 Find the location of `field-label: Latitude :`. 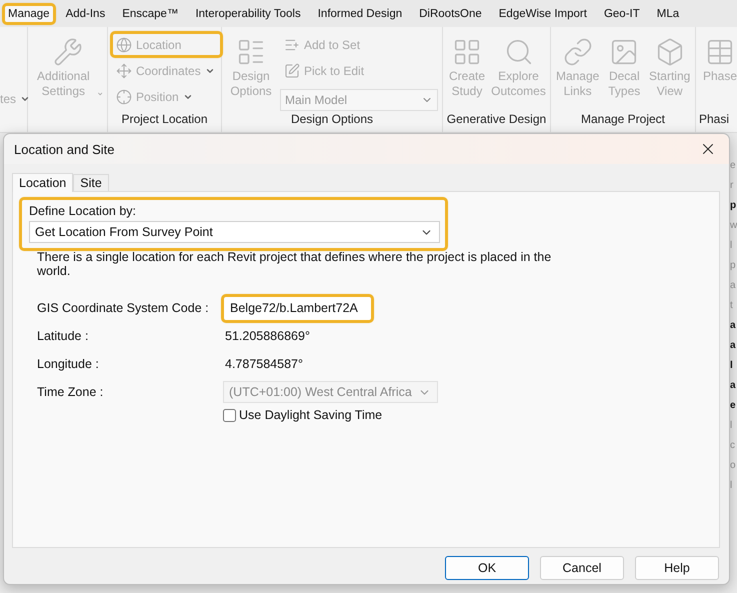

field-label: Latitude : is located at coordinates (62, 336).